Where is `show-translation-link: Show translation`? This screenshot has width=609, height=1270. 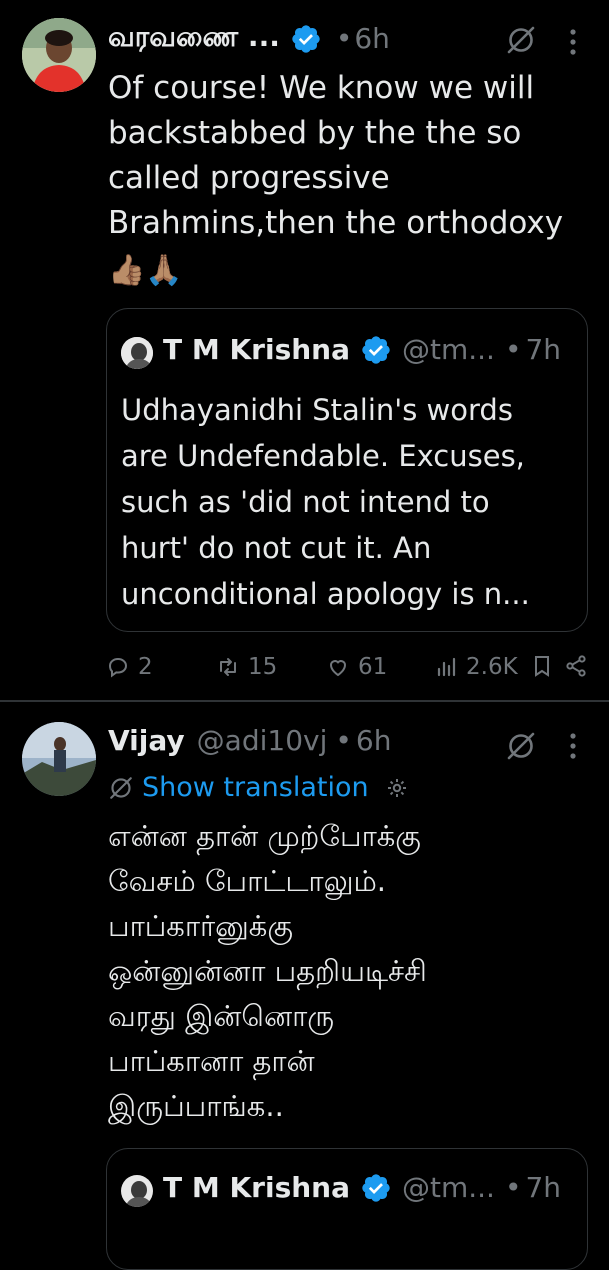 show-translation-link: Show translation is located at coordinates (258, 787).